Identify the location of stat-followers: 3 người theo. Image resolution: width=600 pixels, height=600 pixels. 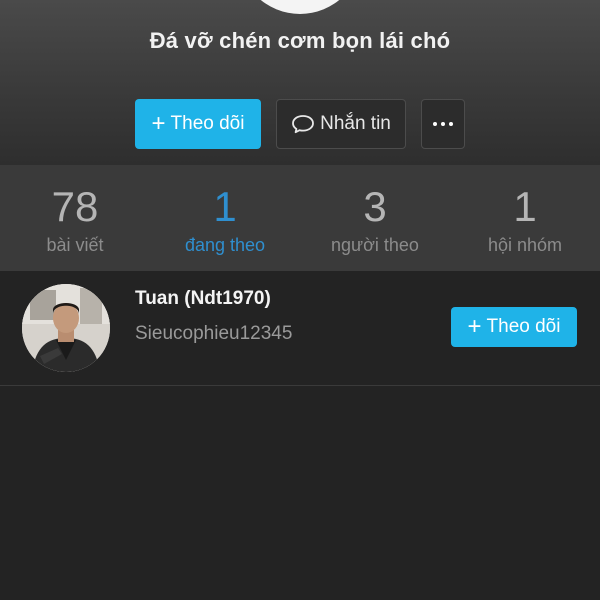
(375, 218).